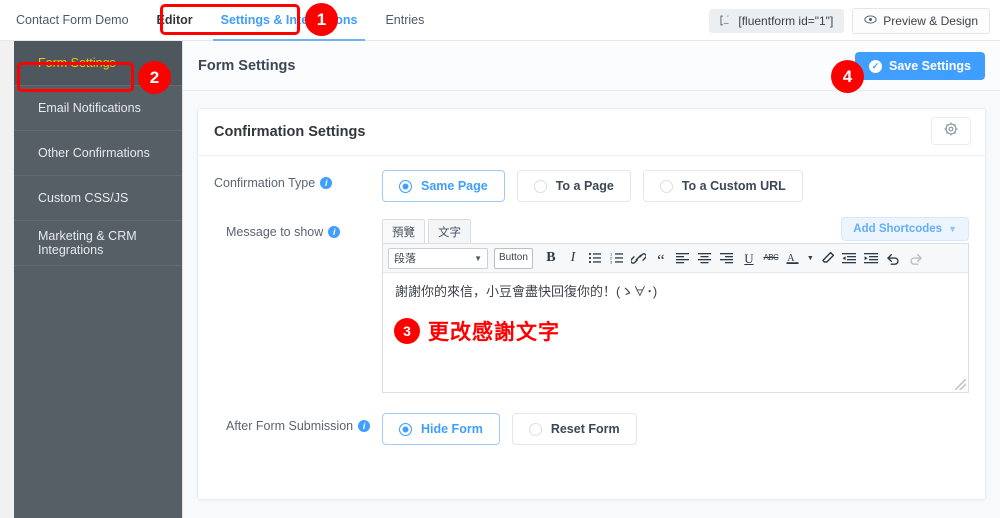  I want to click on radio-reset-form: Reset Form, so click(574, 429).